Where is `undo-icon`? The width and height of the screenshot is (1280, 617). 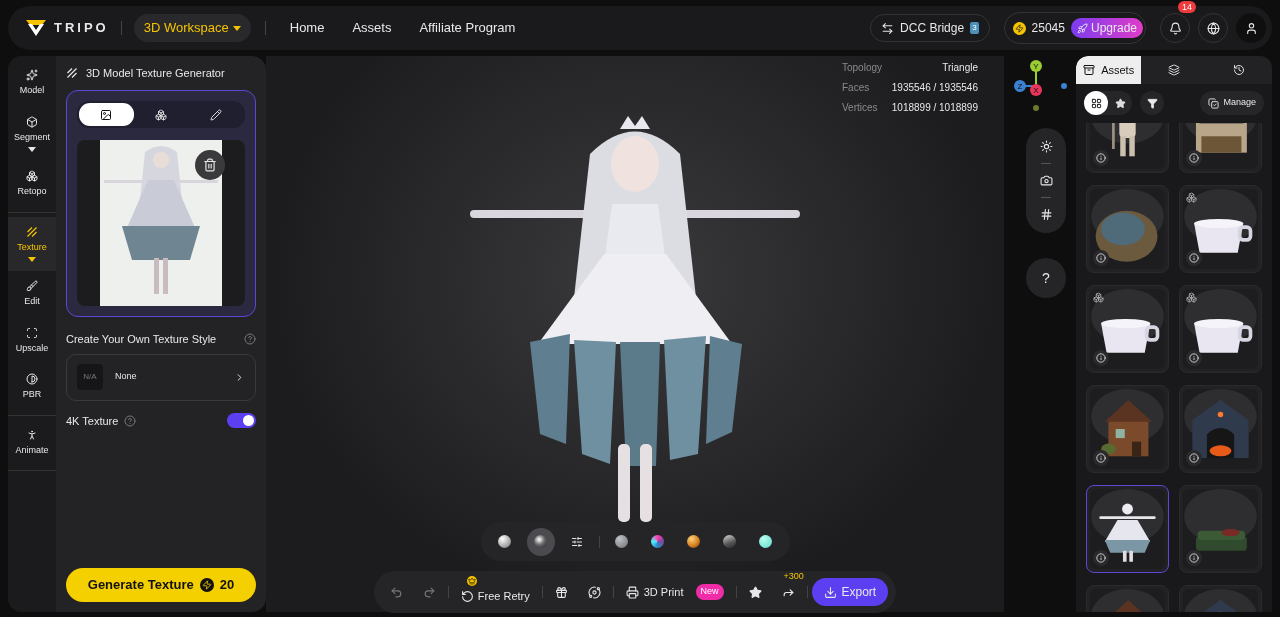 undo-icon is located at coordinates (396, 592).